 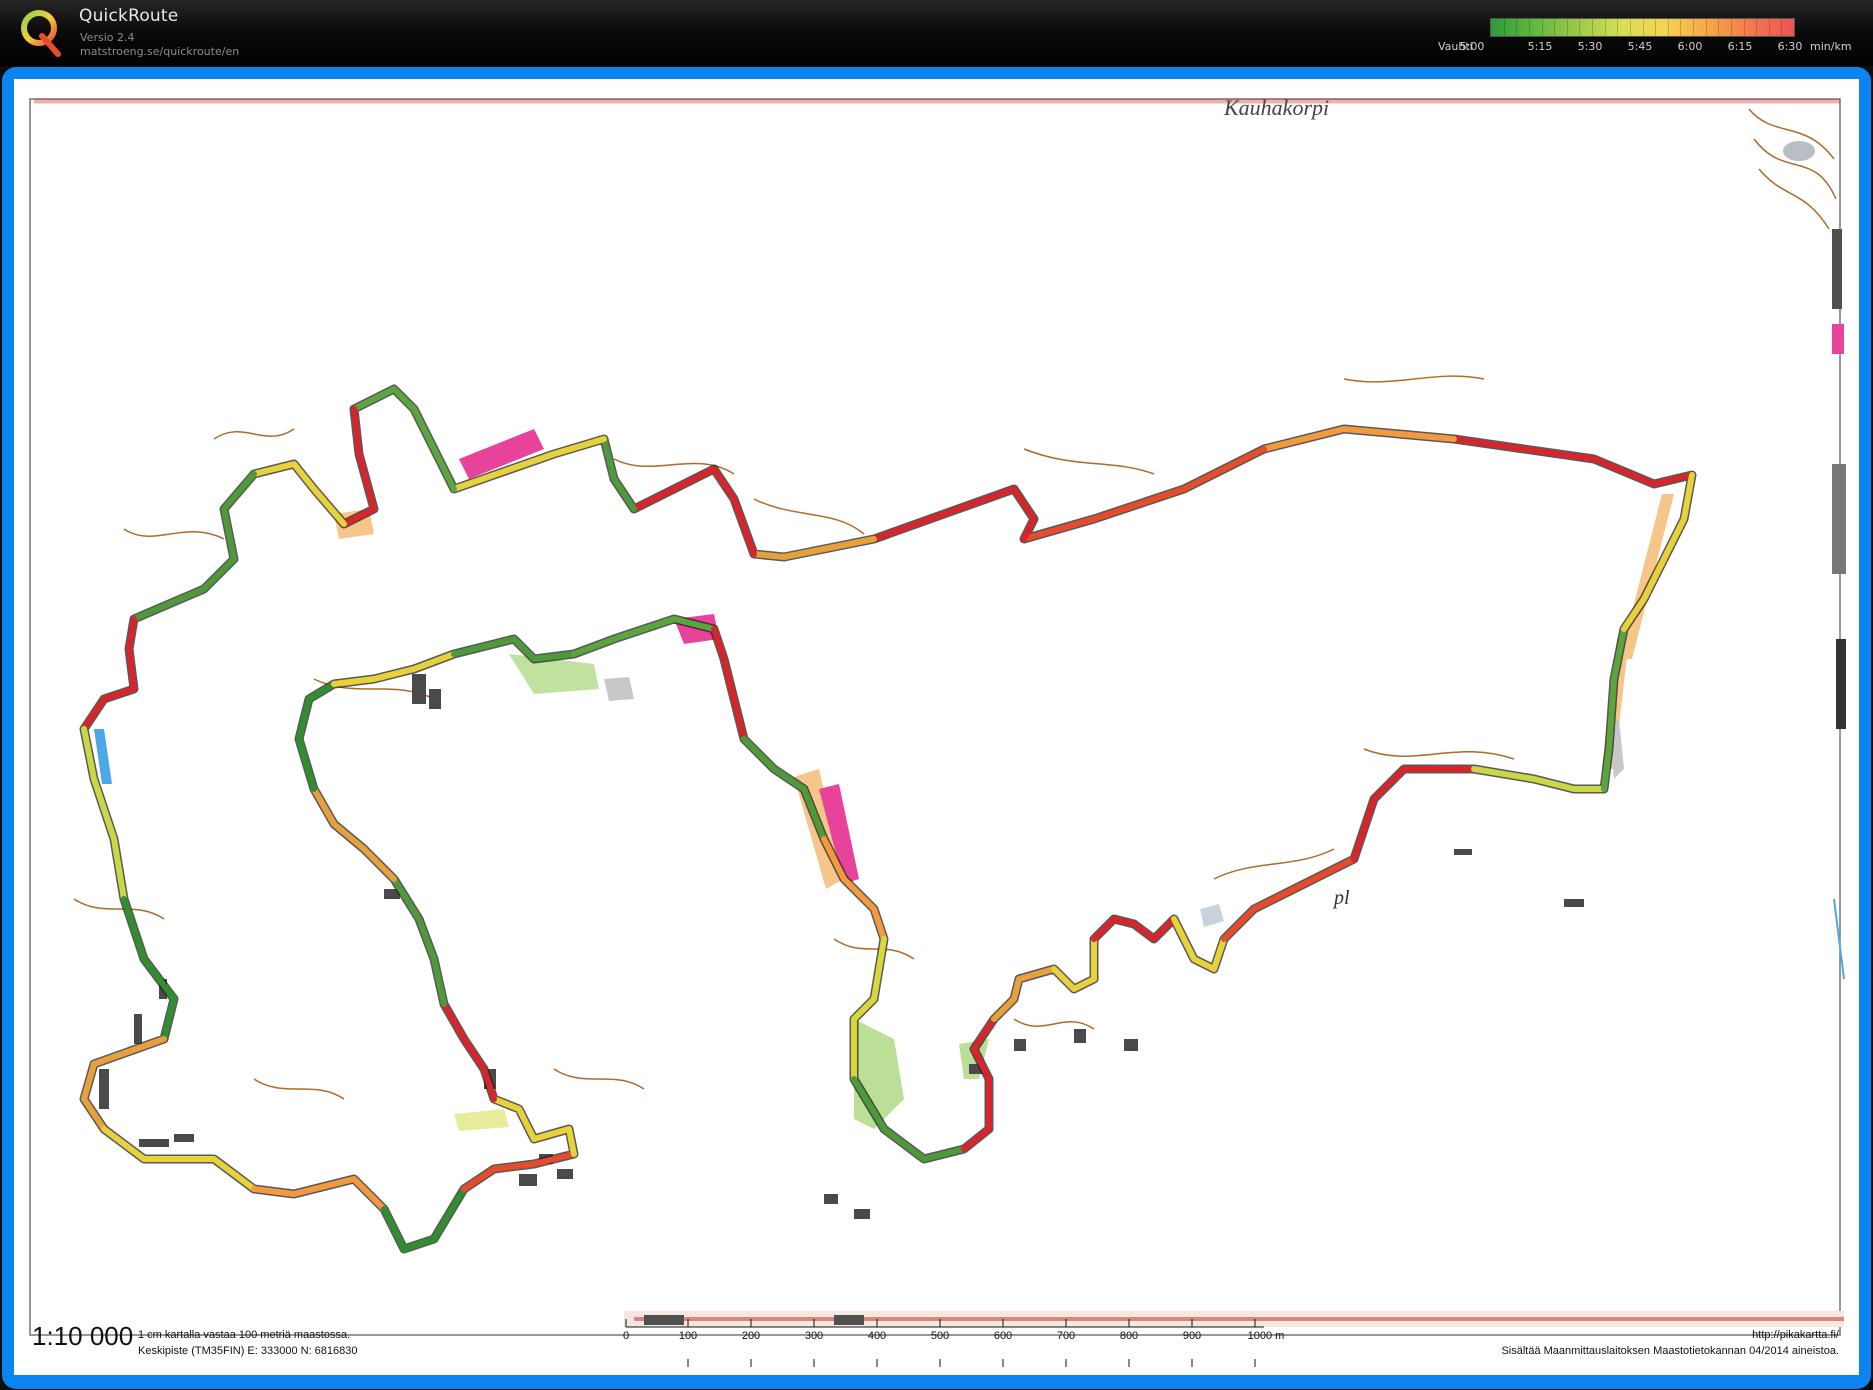 I want to click on scale-bar-label: 0, so click(x=626, y=1336).